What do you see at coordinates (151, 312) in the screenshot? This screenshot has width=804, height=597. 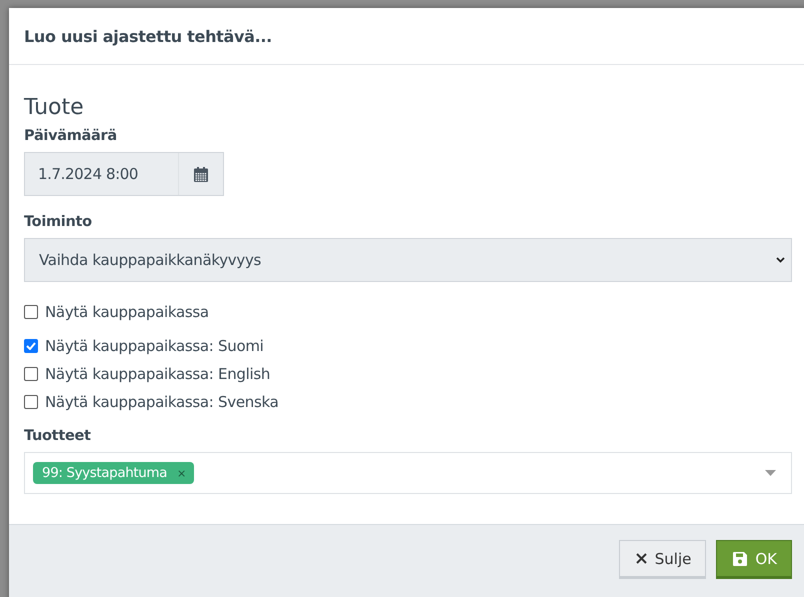 I see `checkbox-option: Näytä kauppapaikassa` at bounding box center [151, 312].